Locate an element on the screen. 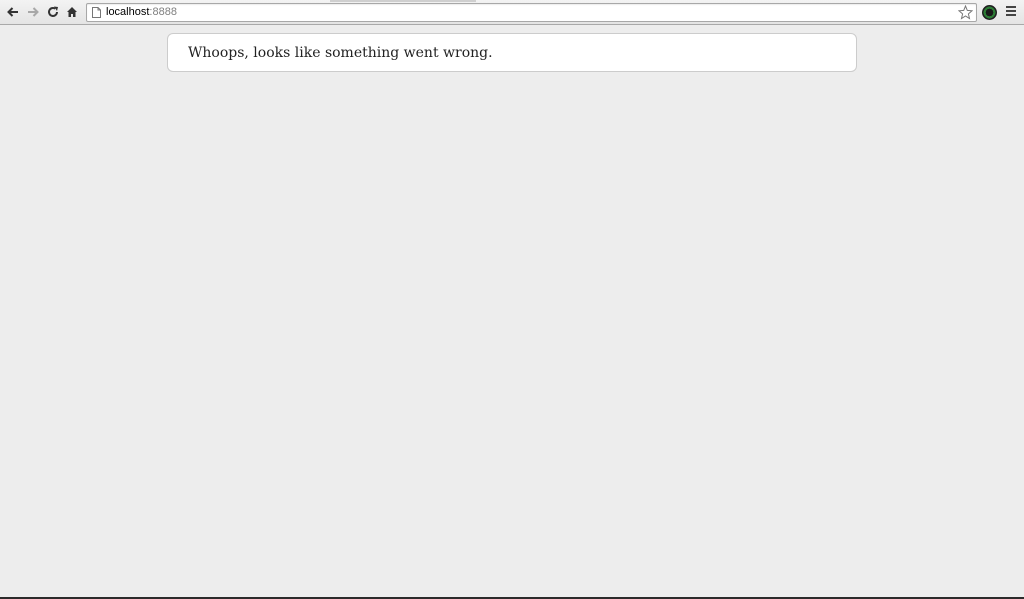  home-button is located at coordinates (72, 12).